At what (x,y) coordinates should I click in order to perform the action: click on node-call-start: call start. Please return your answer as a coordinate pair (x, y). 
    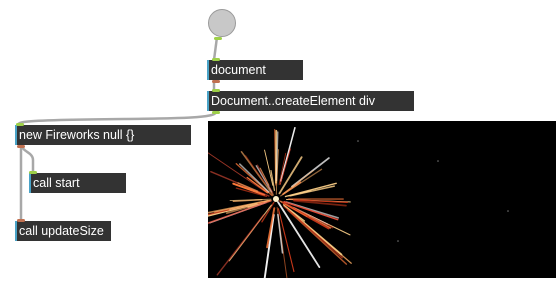
    Looking at the image, I should click on (77, 183).